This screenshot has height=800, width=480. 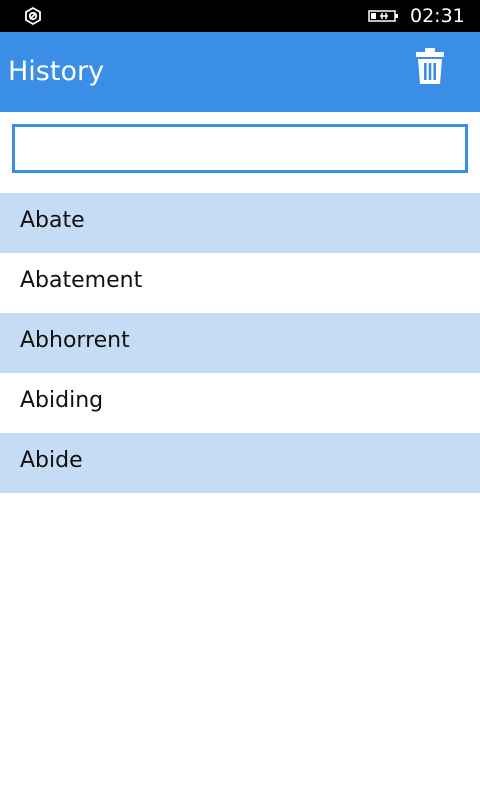 What do you see at coordinates (240, 463) in the screenshot?
I see `history-item: Abide` at bounding box center [240, 463].